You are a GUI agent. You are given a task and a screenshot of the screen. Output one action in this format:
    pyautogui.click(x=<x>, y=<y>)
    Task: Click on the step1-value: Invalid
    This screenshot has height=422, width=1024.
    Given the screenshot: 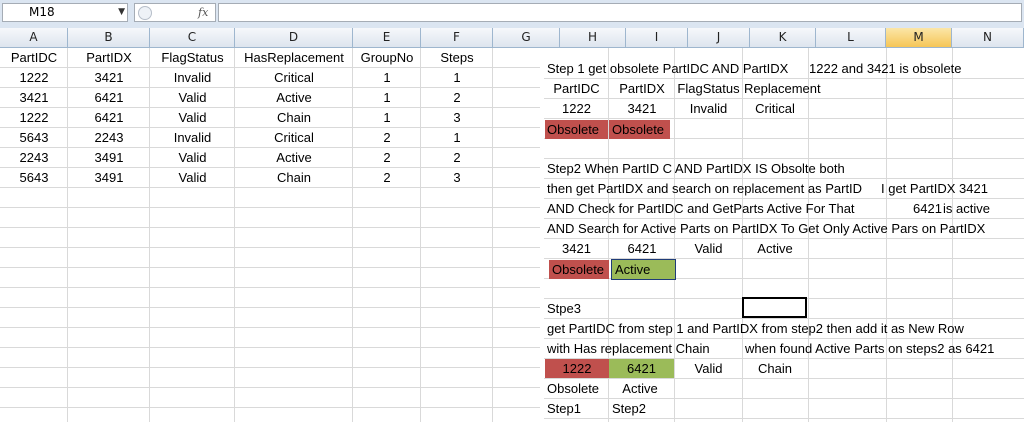 What is the action you would take?
    pyautogui.click(x=708, y=108)
    